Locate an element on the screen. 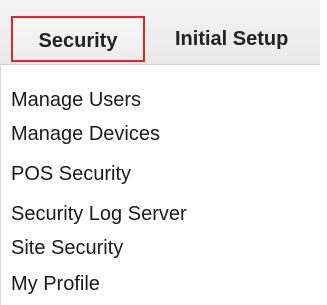 The width and height of the screenshot is (327, 305). menu-item-manage-users: Manage Users is located at coordinates (76, 100).